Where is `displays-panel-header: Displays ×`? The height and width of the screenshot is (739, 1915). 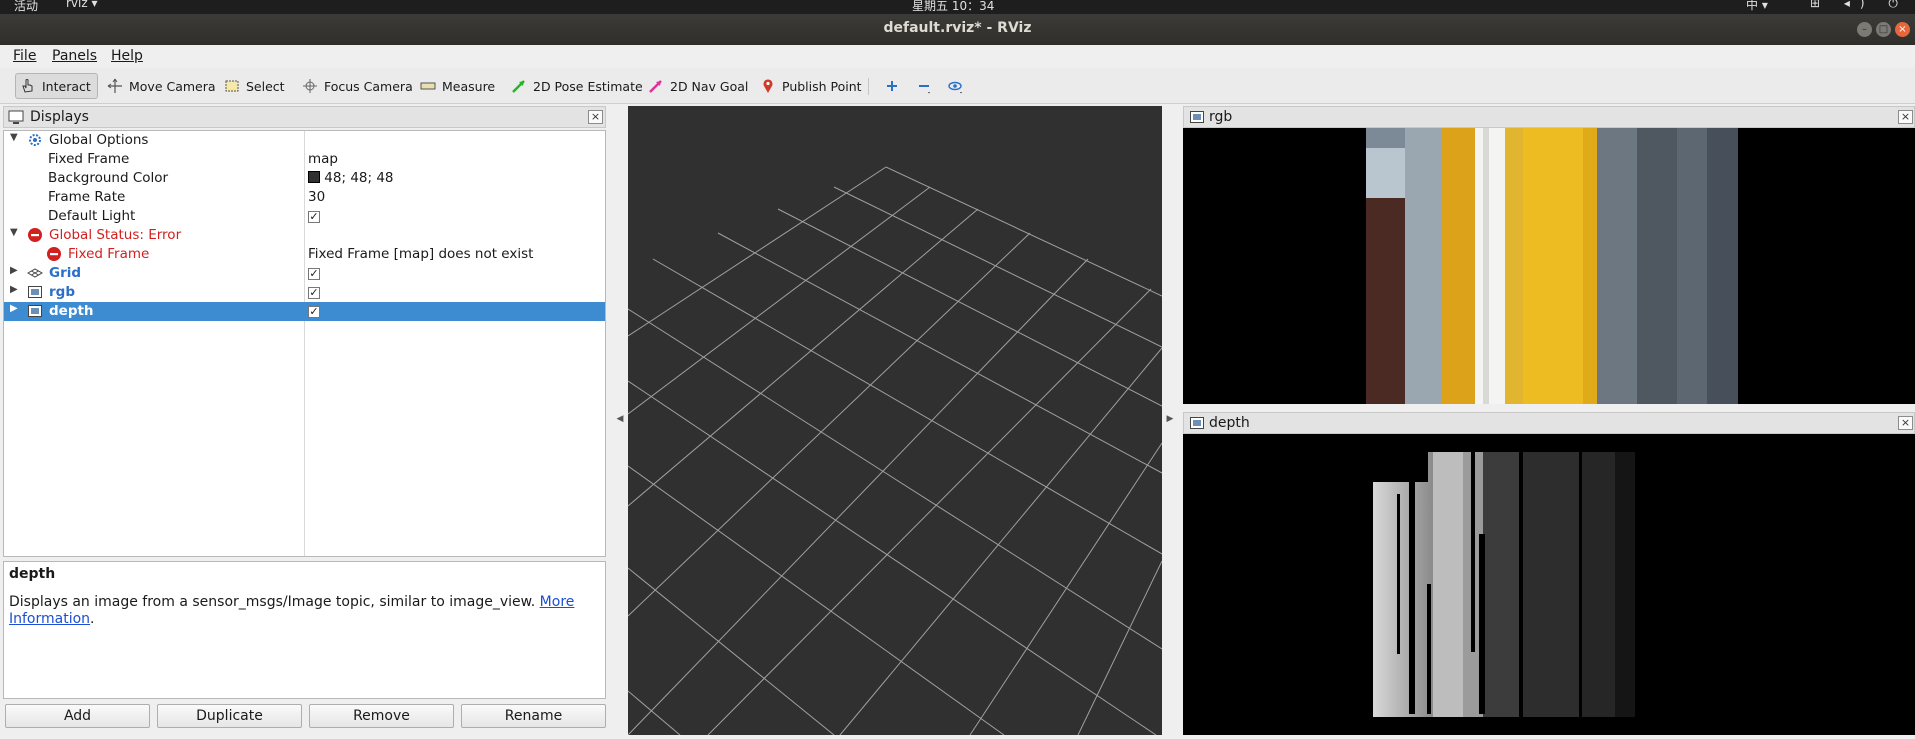 displays-panel-header: Displays × is located at coordinates (304, 117).